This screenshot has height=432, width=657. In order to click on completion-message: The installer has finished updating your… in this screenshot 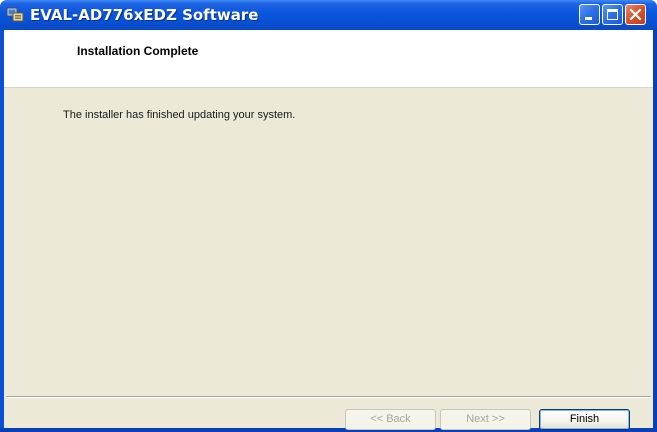, I will do `click(179, 115)`.